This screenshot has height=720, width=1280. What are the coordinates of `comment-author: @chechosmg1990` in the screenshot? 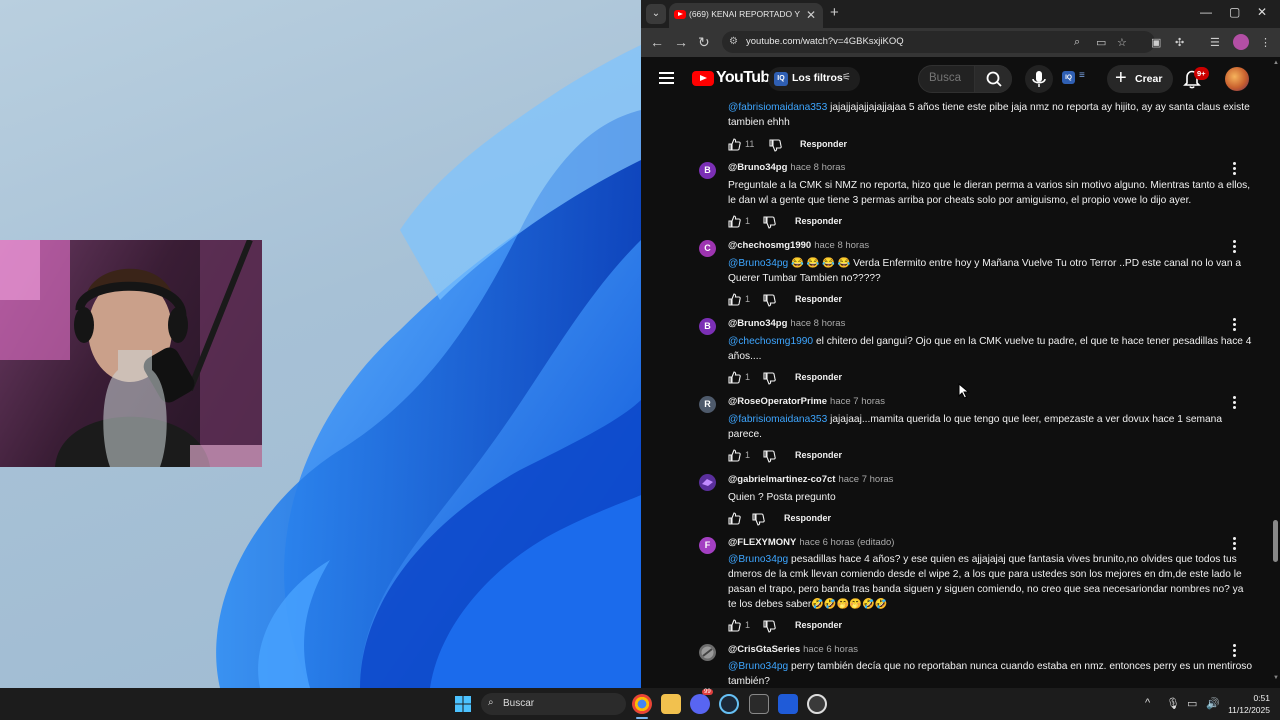 It's located at (769, 245).